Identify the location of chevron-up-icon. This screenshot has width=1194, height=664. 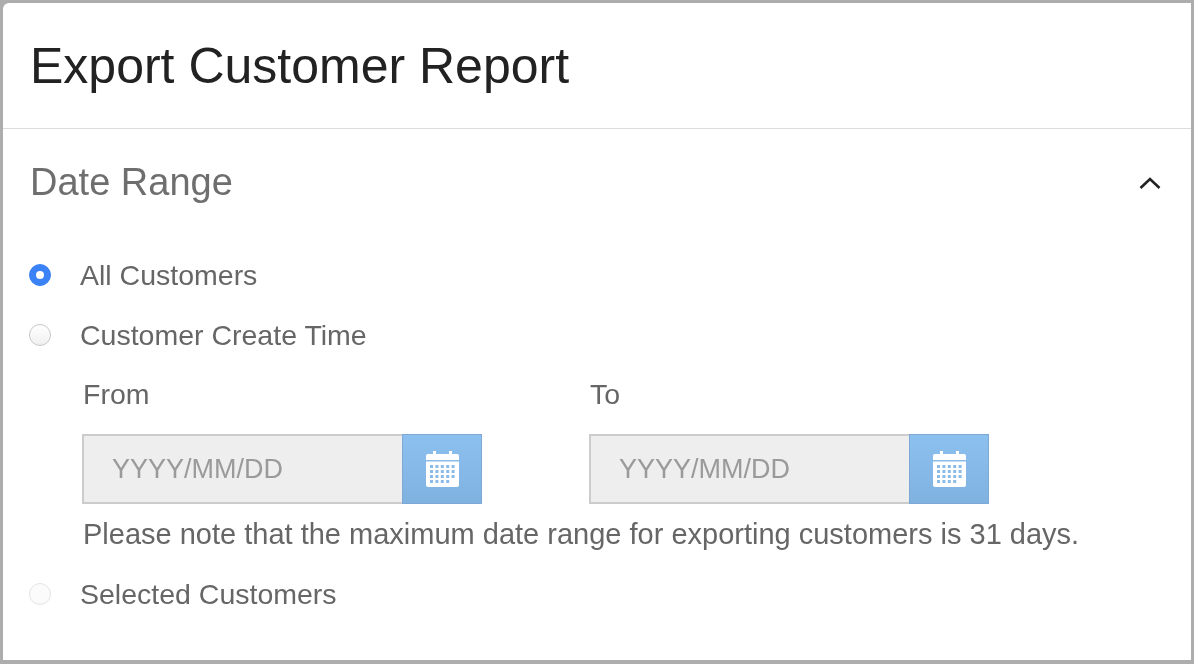
(1150, 183).